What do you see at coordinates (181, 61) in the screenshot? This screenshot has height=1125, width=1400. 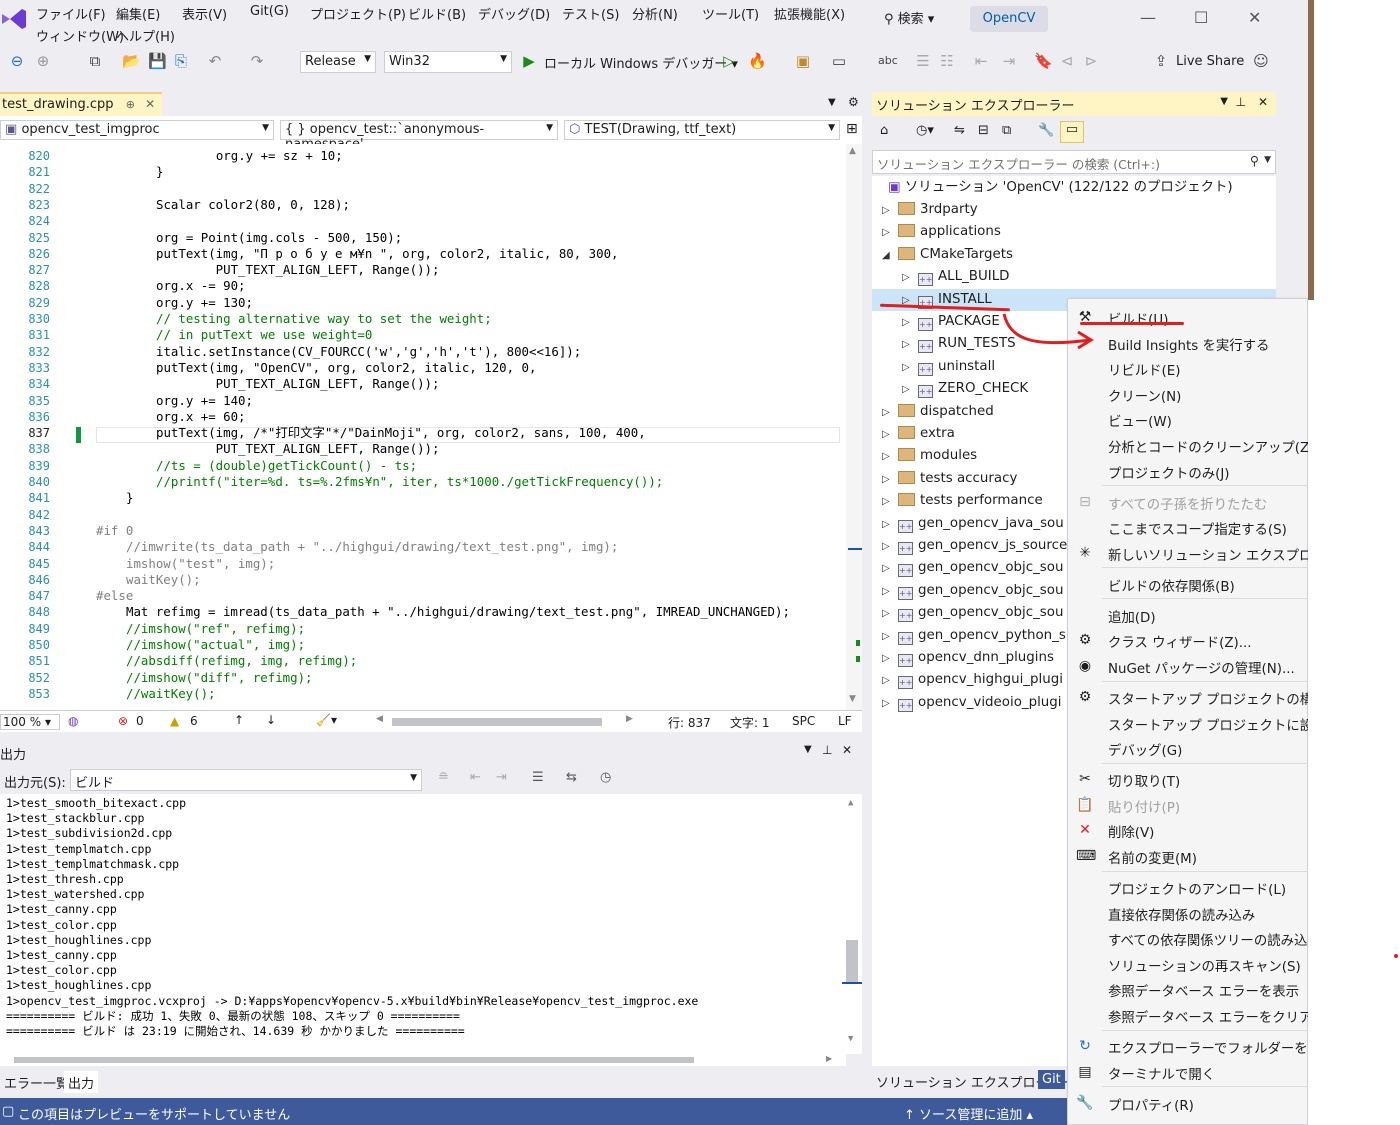 I see `save-all-icon: ⎘` at bounding box center [181, 61].